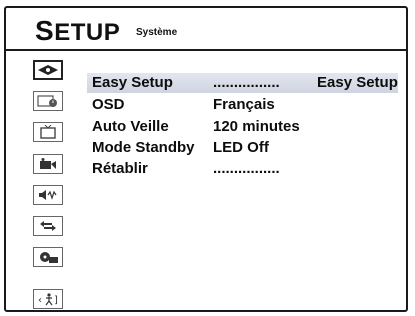  What do you see at coordinates (87, 32) in the screenshot?
I see `title-rest: ETUP` at bounding box center [87, 32].